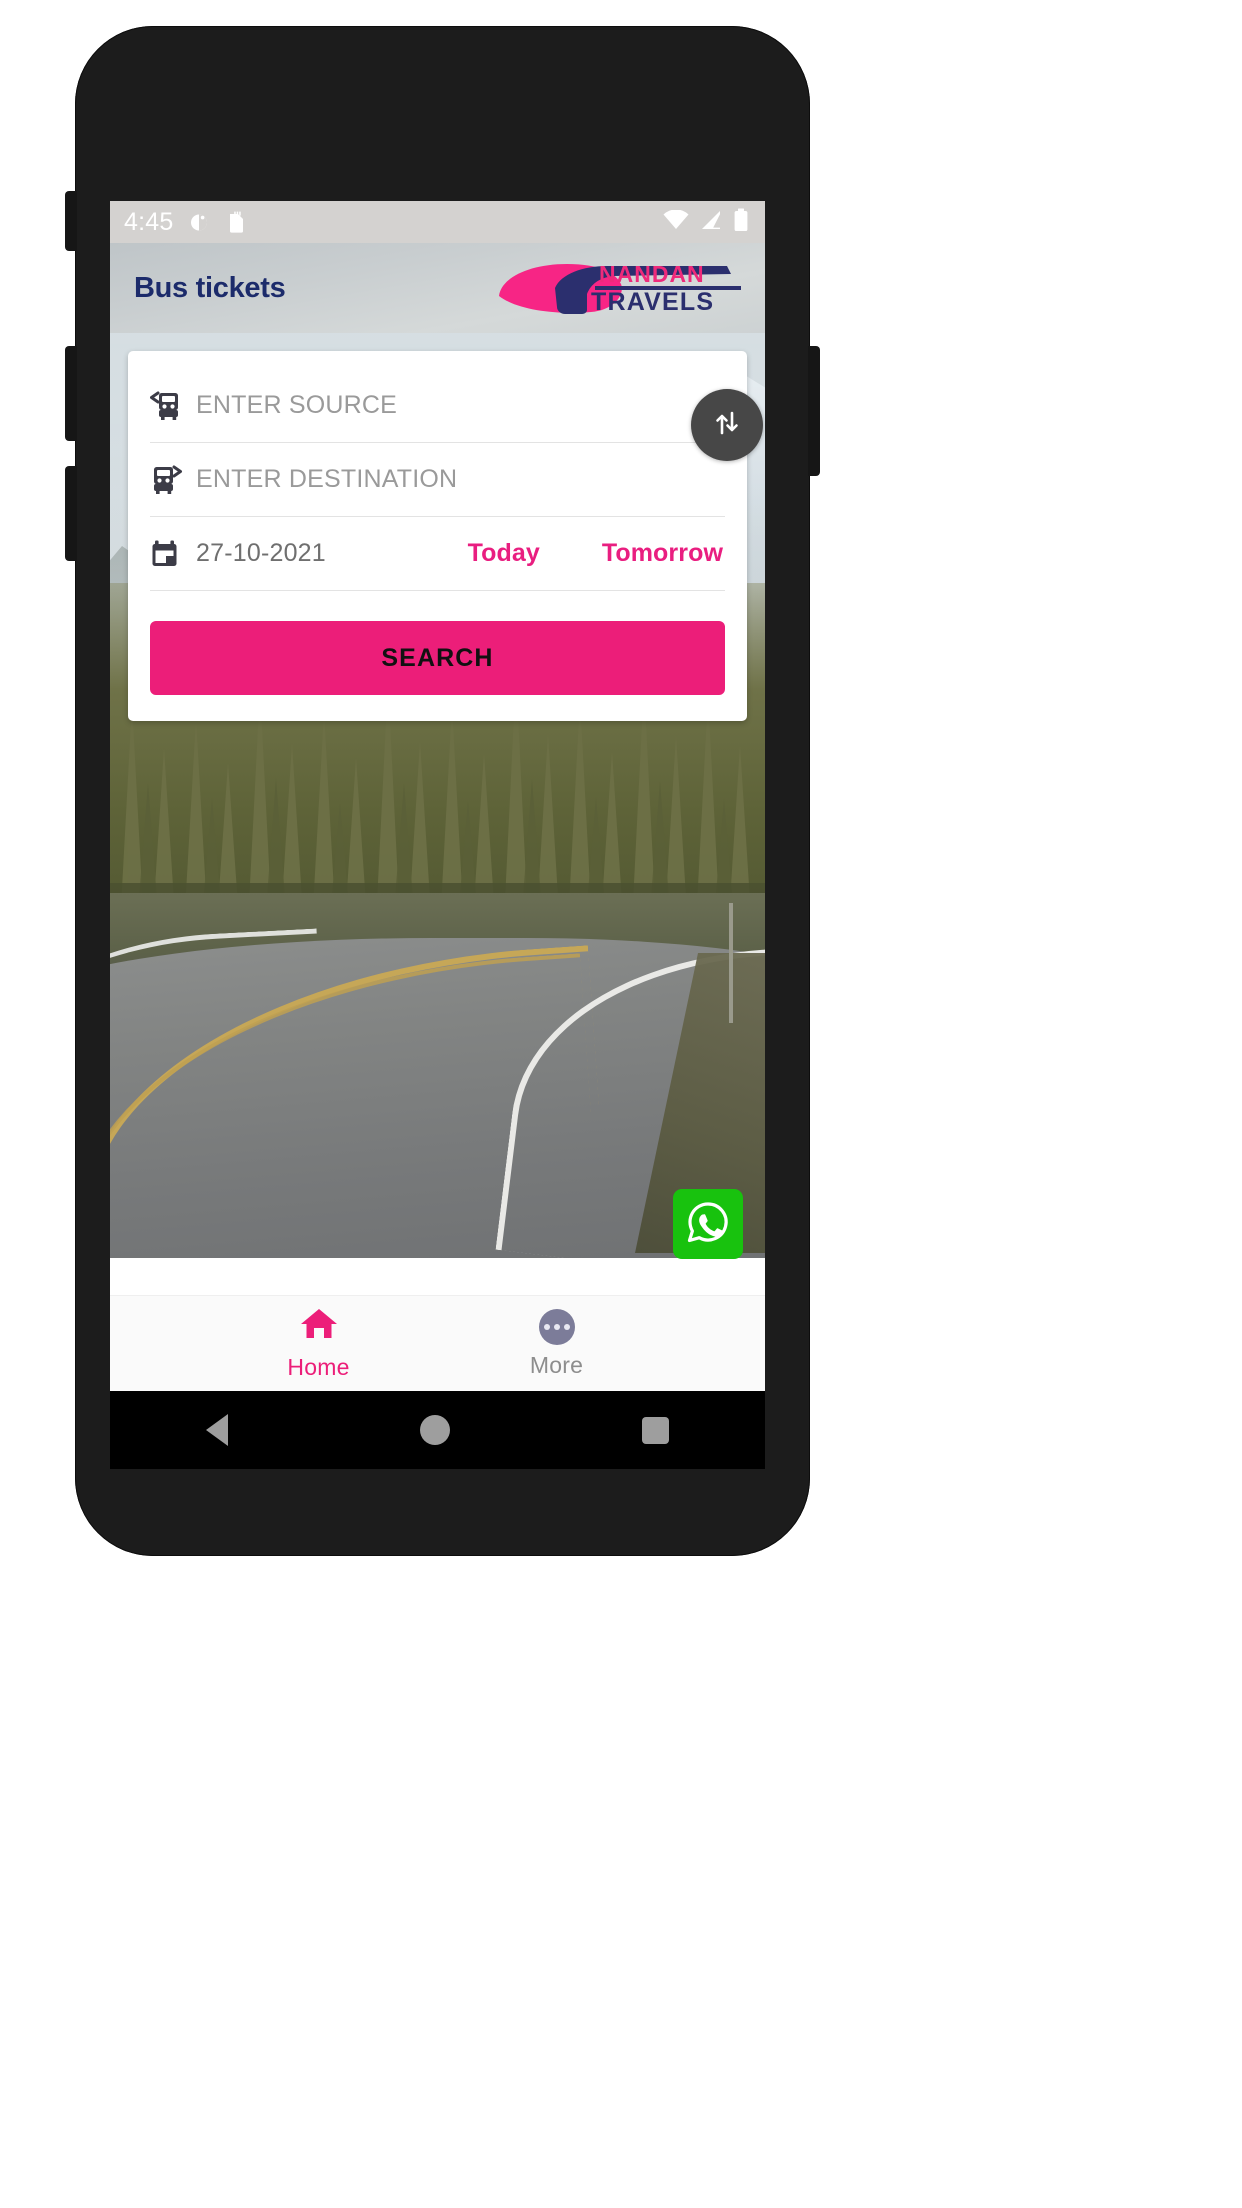  Describe the element at coordinates (149, 221) in the screenshot. I see `status-bar-clock: 4:45` at that location.